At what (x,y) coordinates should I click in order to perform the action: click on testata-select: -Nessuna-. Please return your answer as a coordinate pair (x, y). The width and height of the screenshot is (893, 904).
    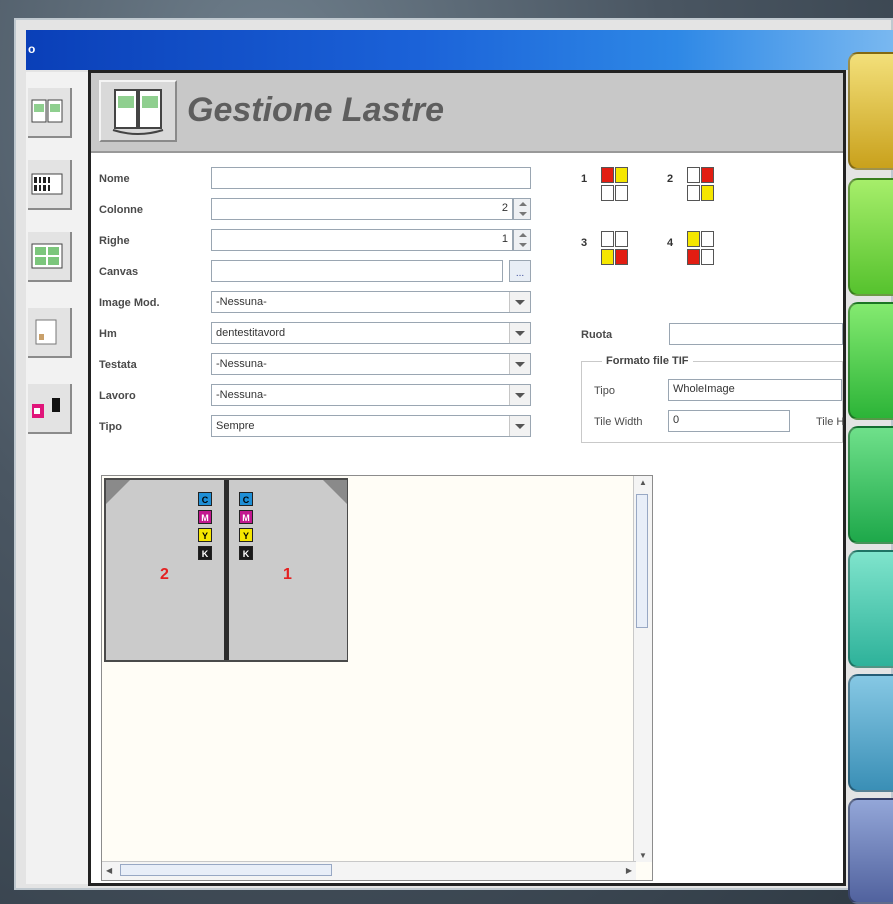
    Looking at the image, I should click on (371, 364).